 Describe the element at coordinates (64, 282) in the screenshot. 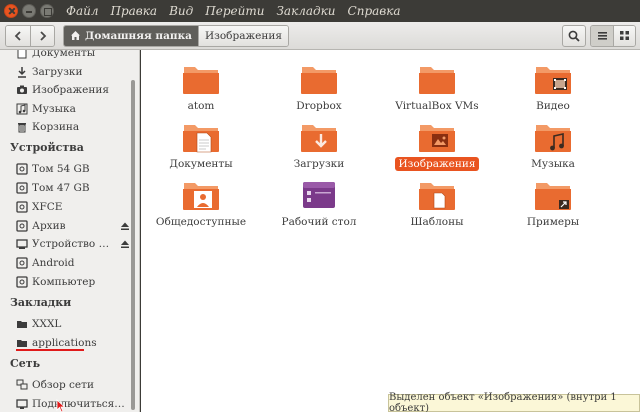

I see `sidebar-item-label: Компьютер` at that location.